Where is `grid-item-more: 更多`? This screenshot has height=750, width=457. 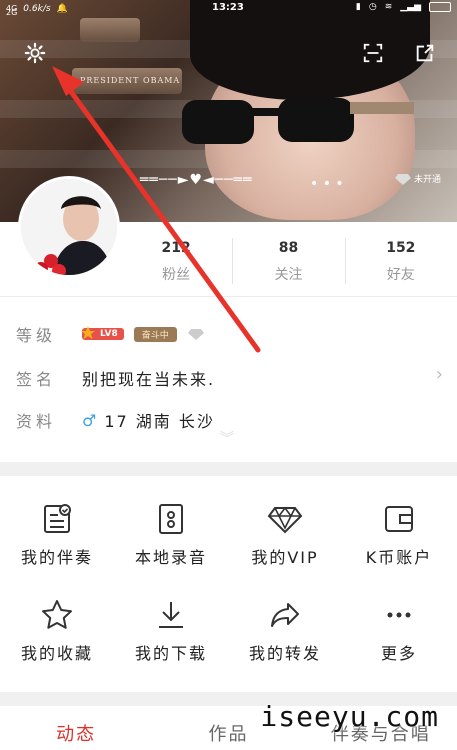
grid-item-more: 更多 is located at coordinates (399, 631).